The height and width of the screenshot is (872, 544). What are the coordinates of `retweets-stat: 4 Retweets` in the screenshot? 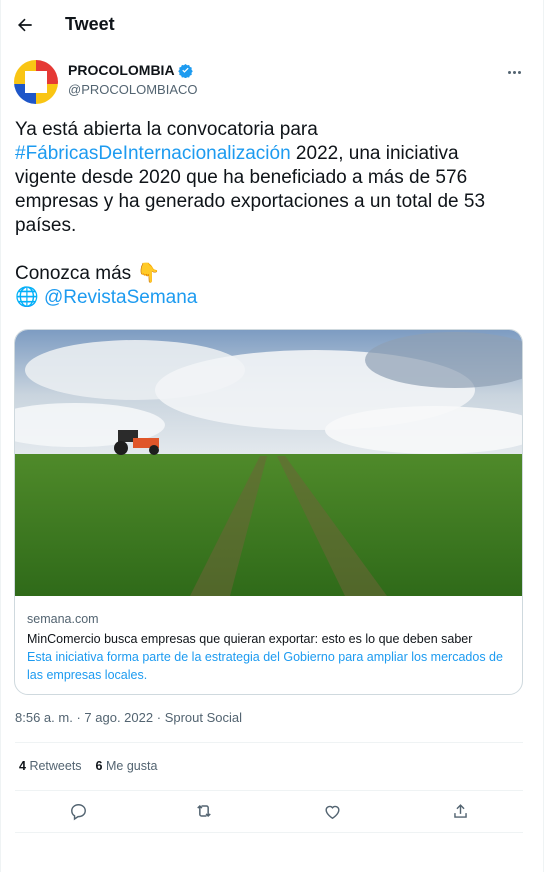 It's located at (50, 766).